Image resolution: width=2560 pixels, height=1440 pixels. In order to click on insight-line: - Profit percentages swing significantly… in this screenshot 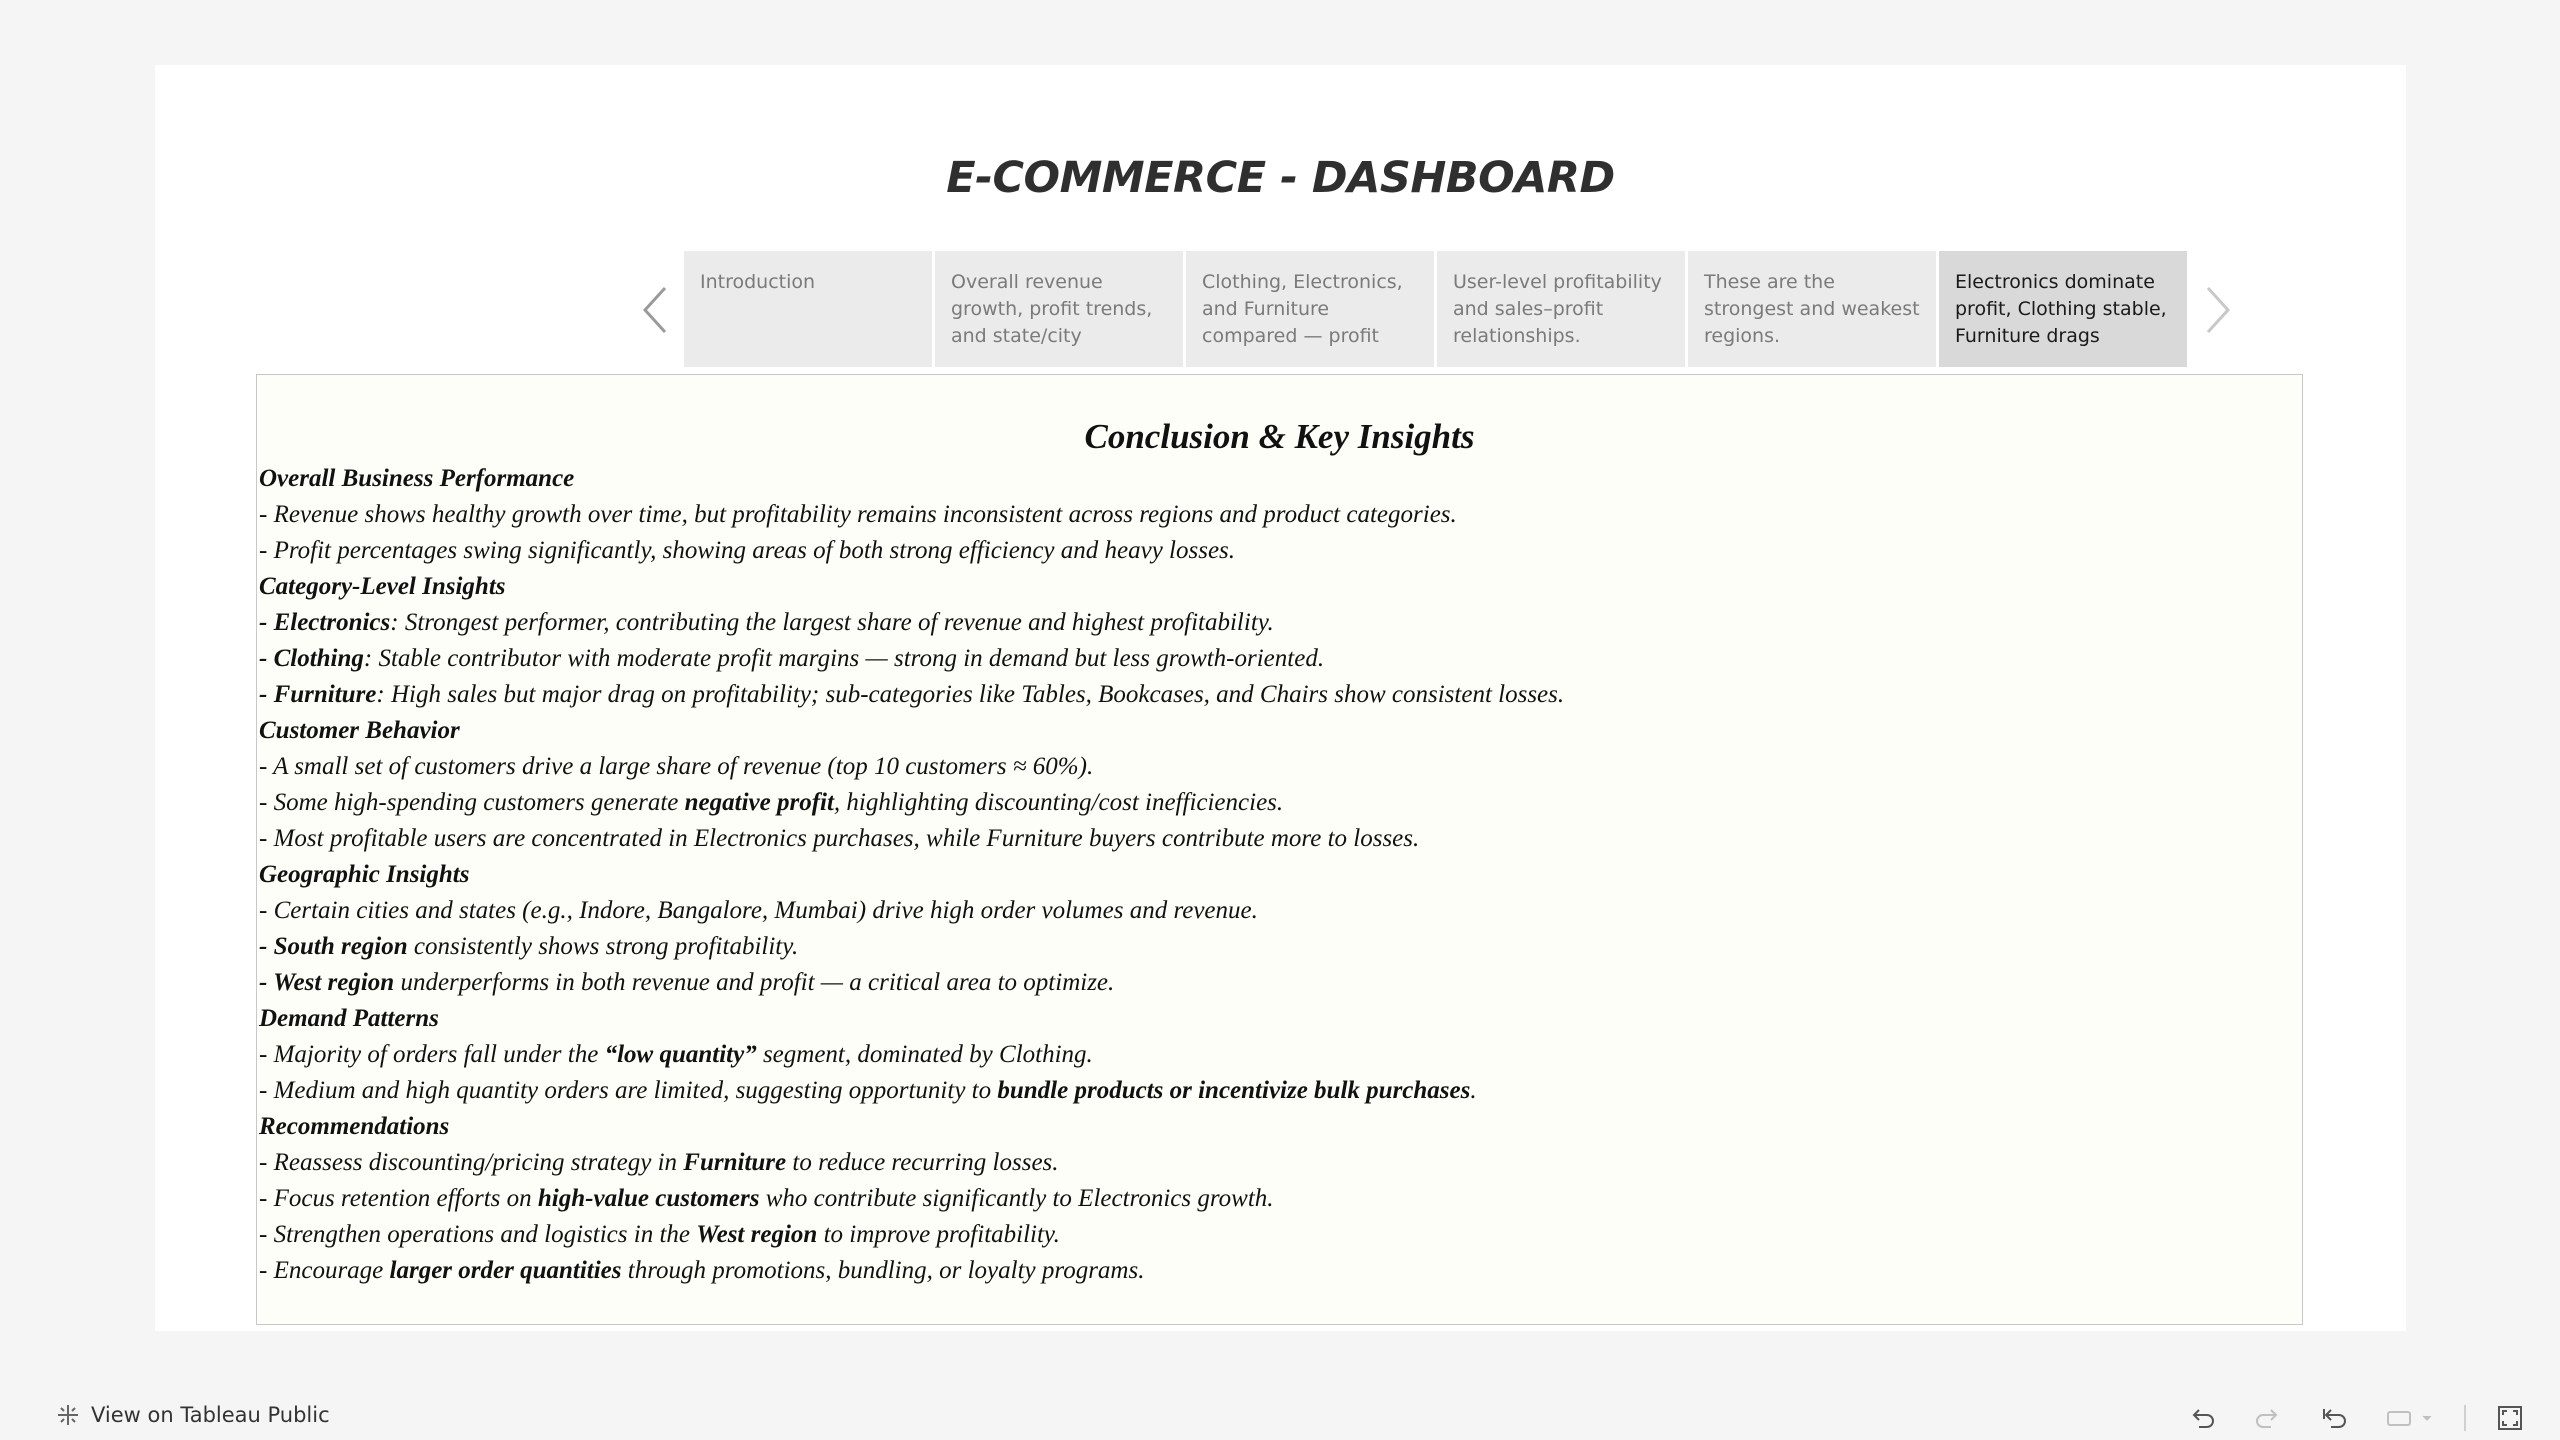, I will do `click(747, 550)`.